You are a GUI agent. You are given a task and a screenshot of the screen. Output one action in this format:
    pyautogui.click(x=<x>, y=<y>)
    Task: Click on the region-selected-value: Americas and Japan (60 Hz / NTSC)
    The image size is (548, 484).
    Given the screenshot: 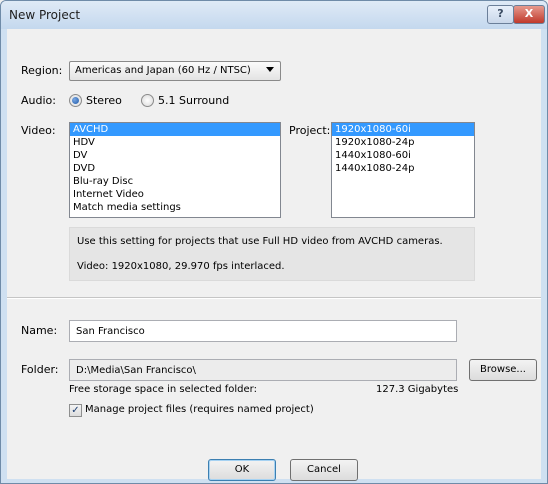 What is the action you would take?
    pyautogui.click(x=163, y=70)
    